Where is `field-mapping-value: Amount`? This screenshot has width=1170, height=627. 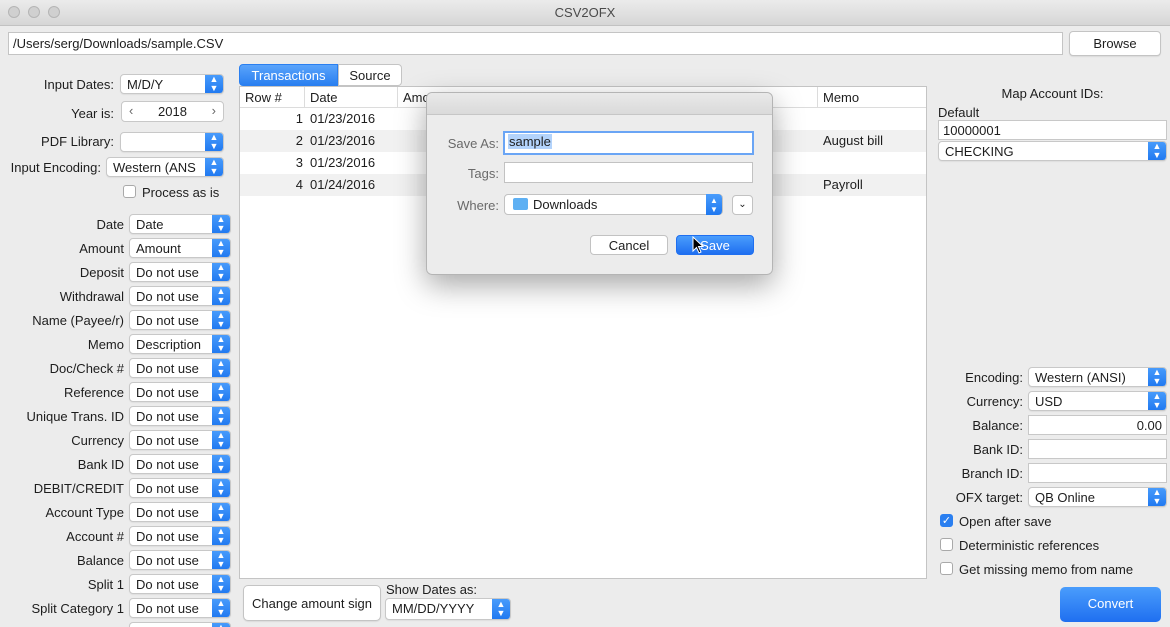
field-mapping-value: Amount is located at coordinates (158, 248).